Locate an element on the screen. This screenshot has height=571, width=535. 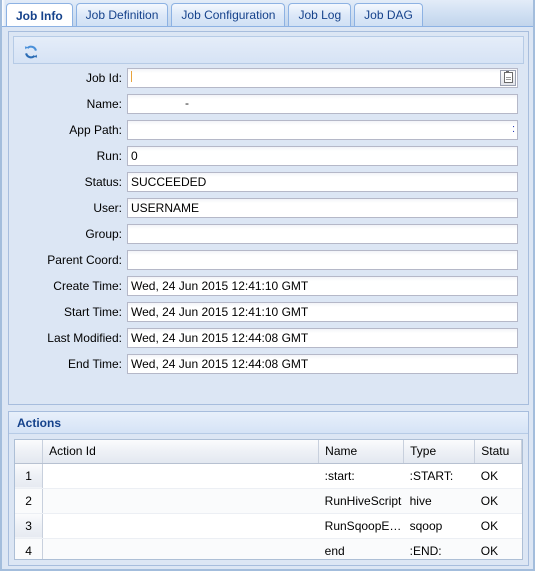
job-info-toolbar is located at coordinates (268, 50).